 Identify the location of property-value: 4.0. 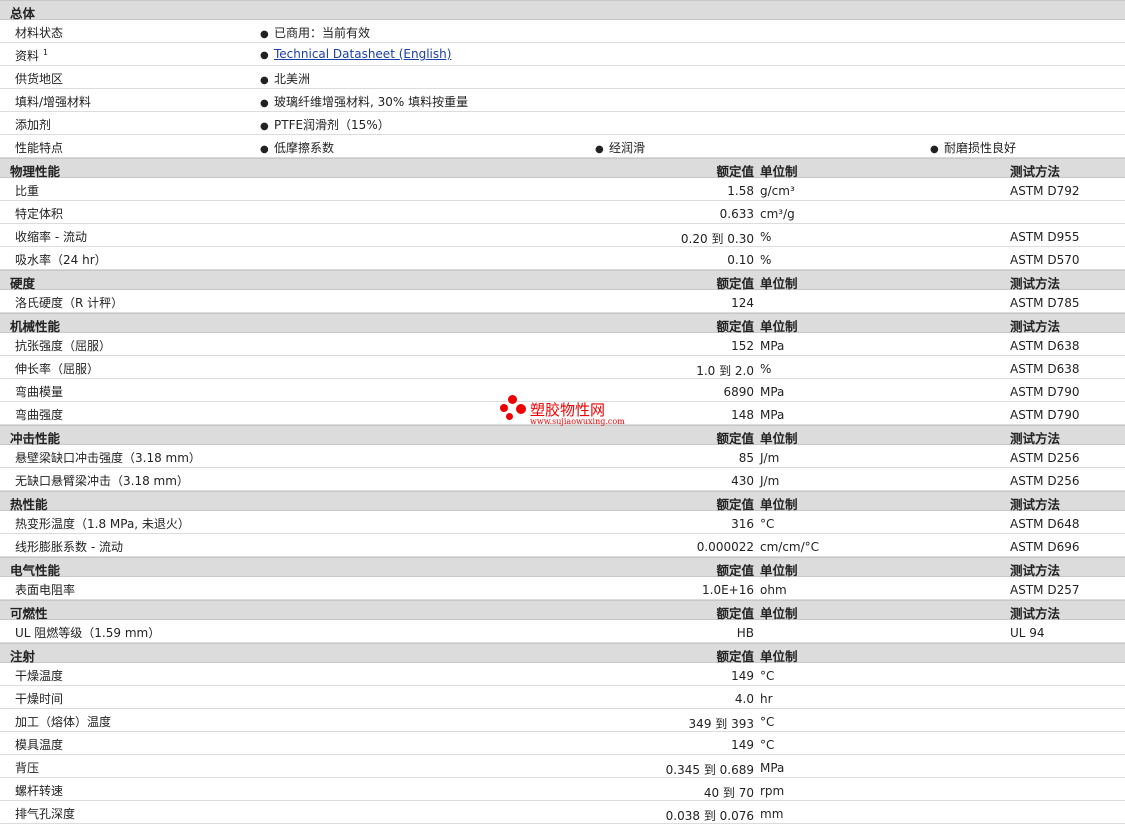
(744, 699).